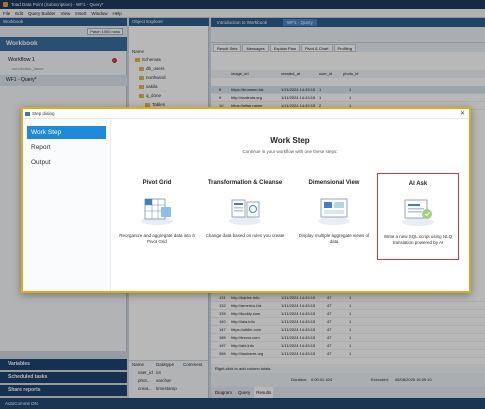  I want to click on ai-ask-icon, so click(418, 212).